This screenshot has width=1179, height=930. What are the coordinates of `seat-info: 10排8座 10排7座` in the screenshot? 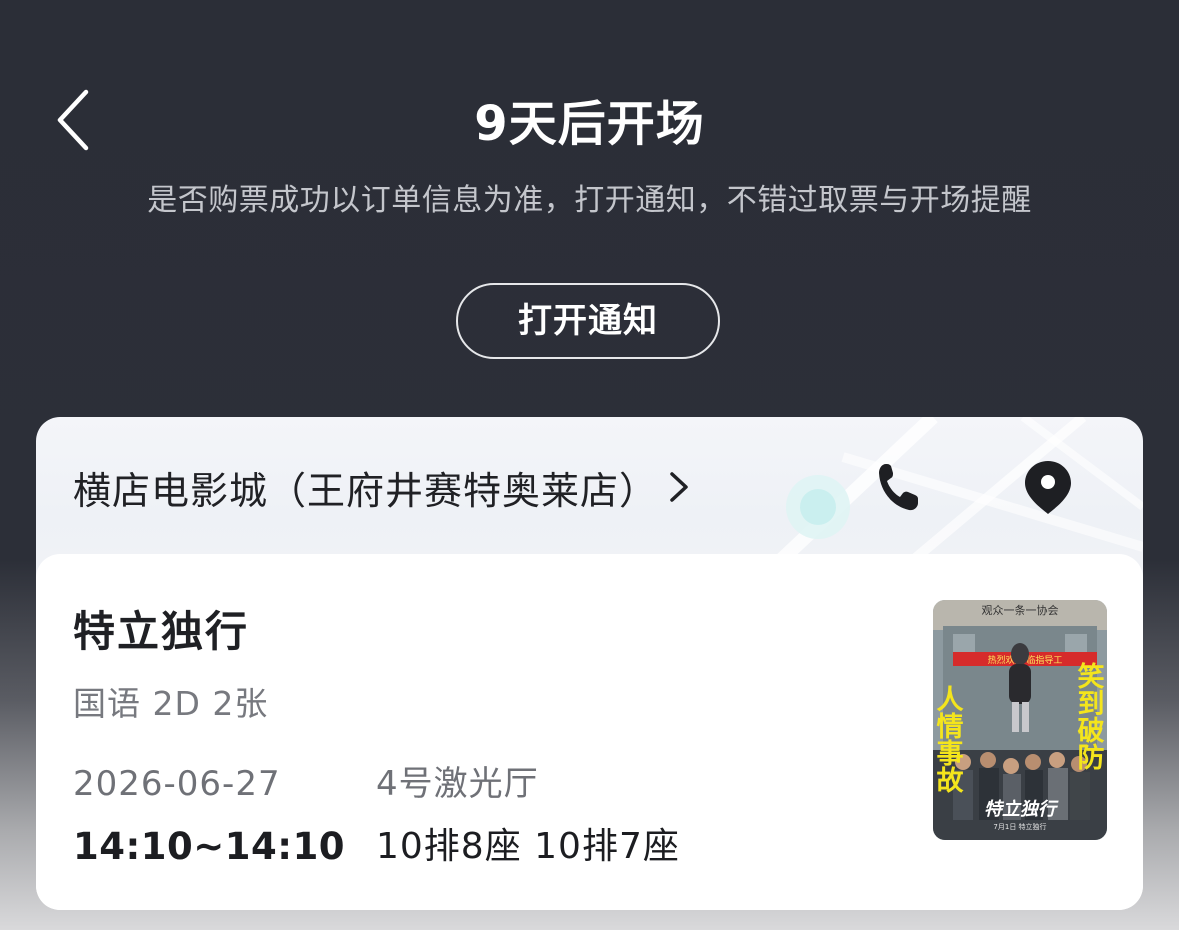 It's located at (528, 846).